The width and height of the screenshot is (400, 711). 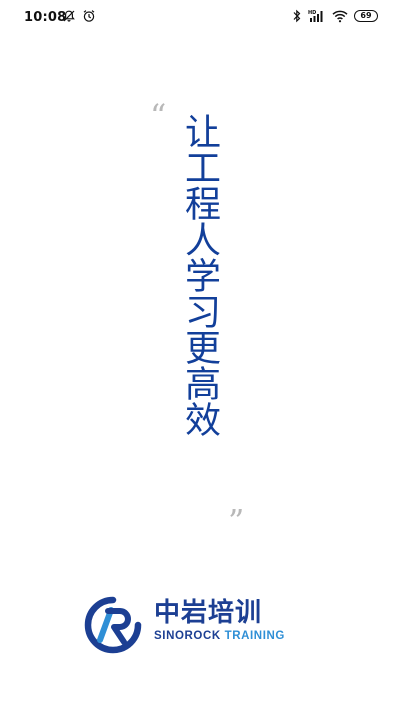 What do you see at coordinates (297, 16) in the screenshot?
I see `bluetooth-icon` at bounding box center [297, 16].